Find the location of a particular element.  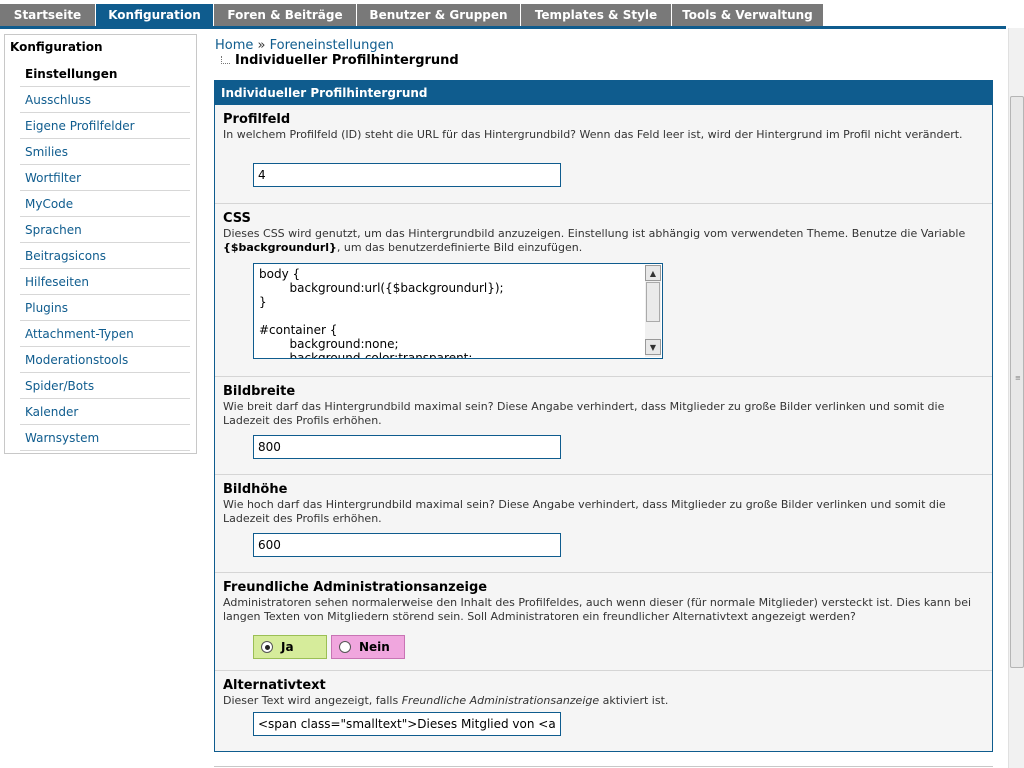

breadcrumb-home-link: Home is located at coordinates (234, 45).